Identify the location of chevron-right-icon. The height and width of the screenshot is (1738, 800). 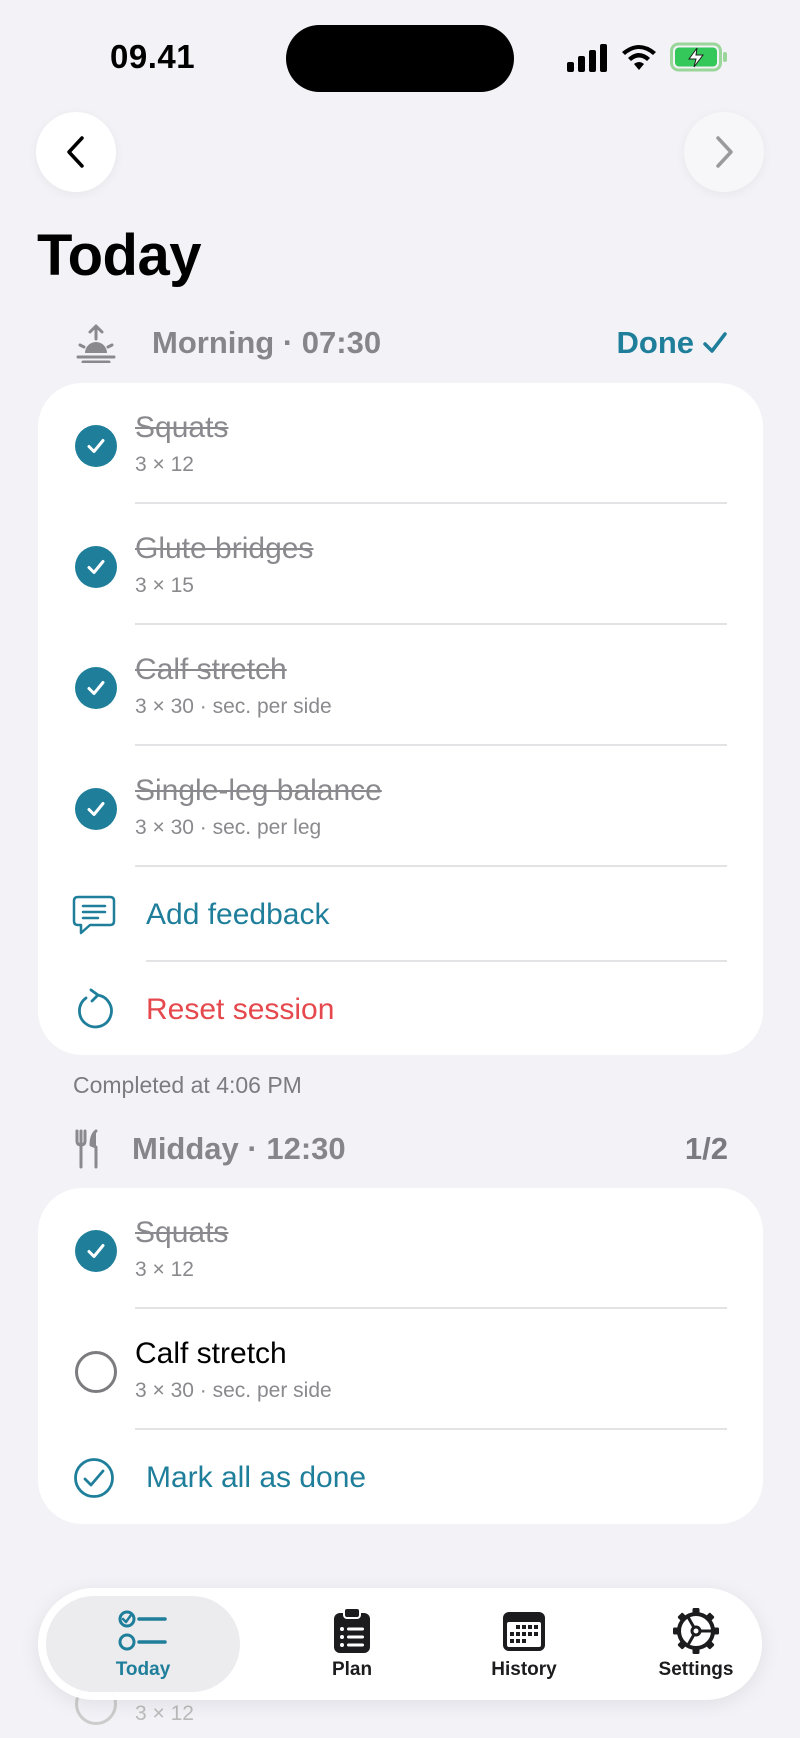
(724, 152).